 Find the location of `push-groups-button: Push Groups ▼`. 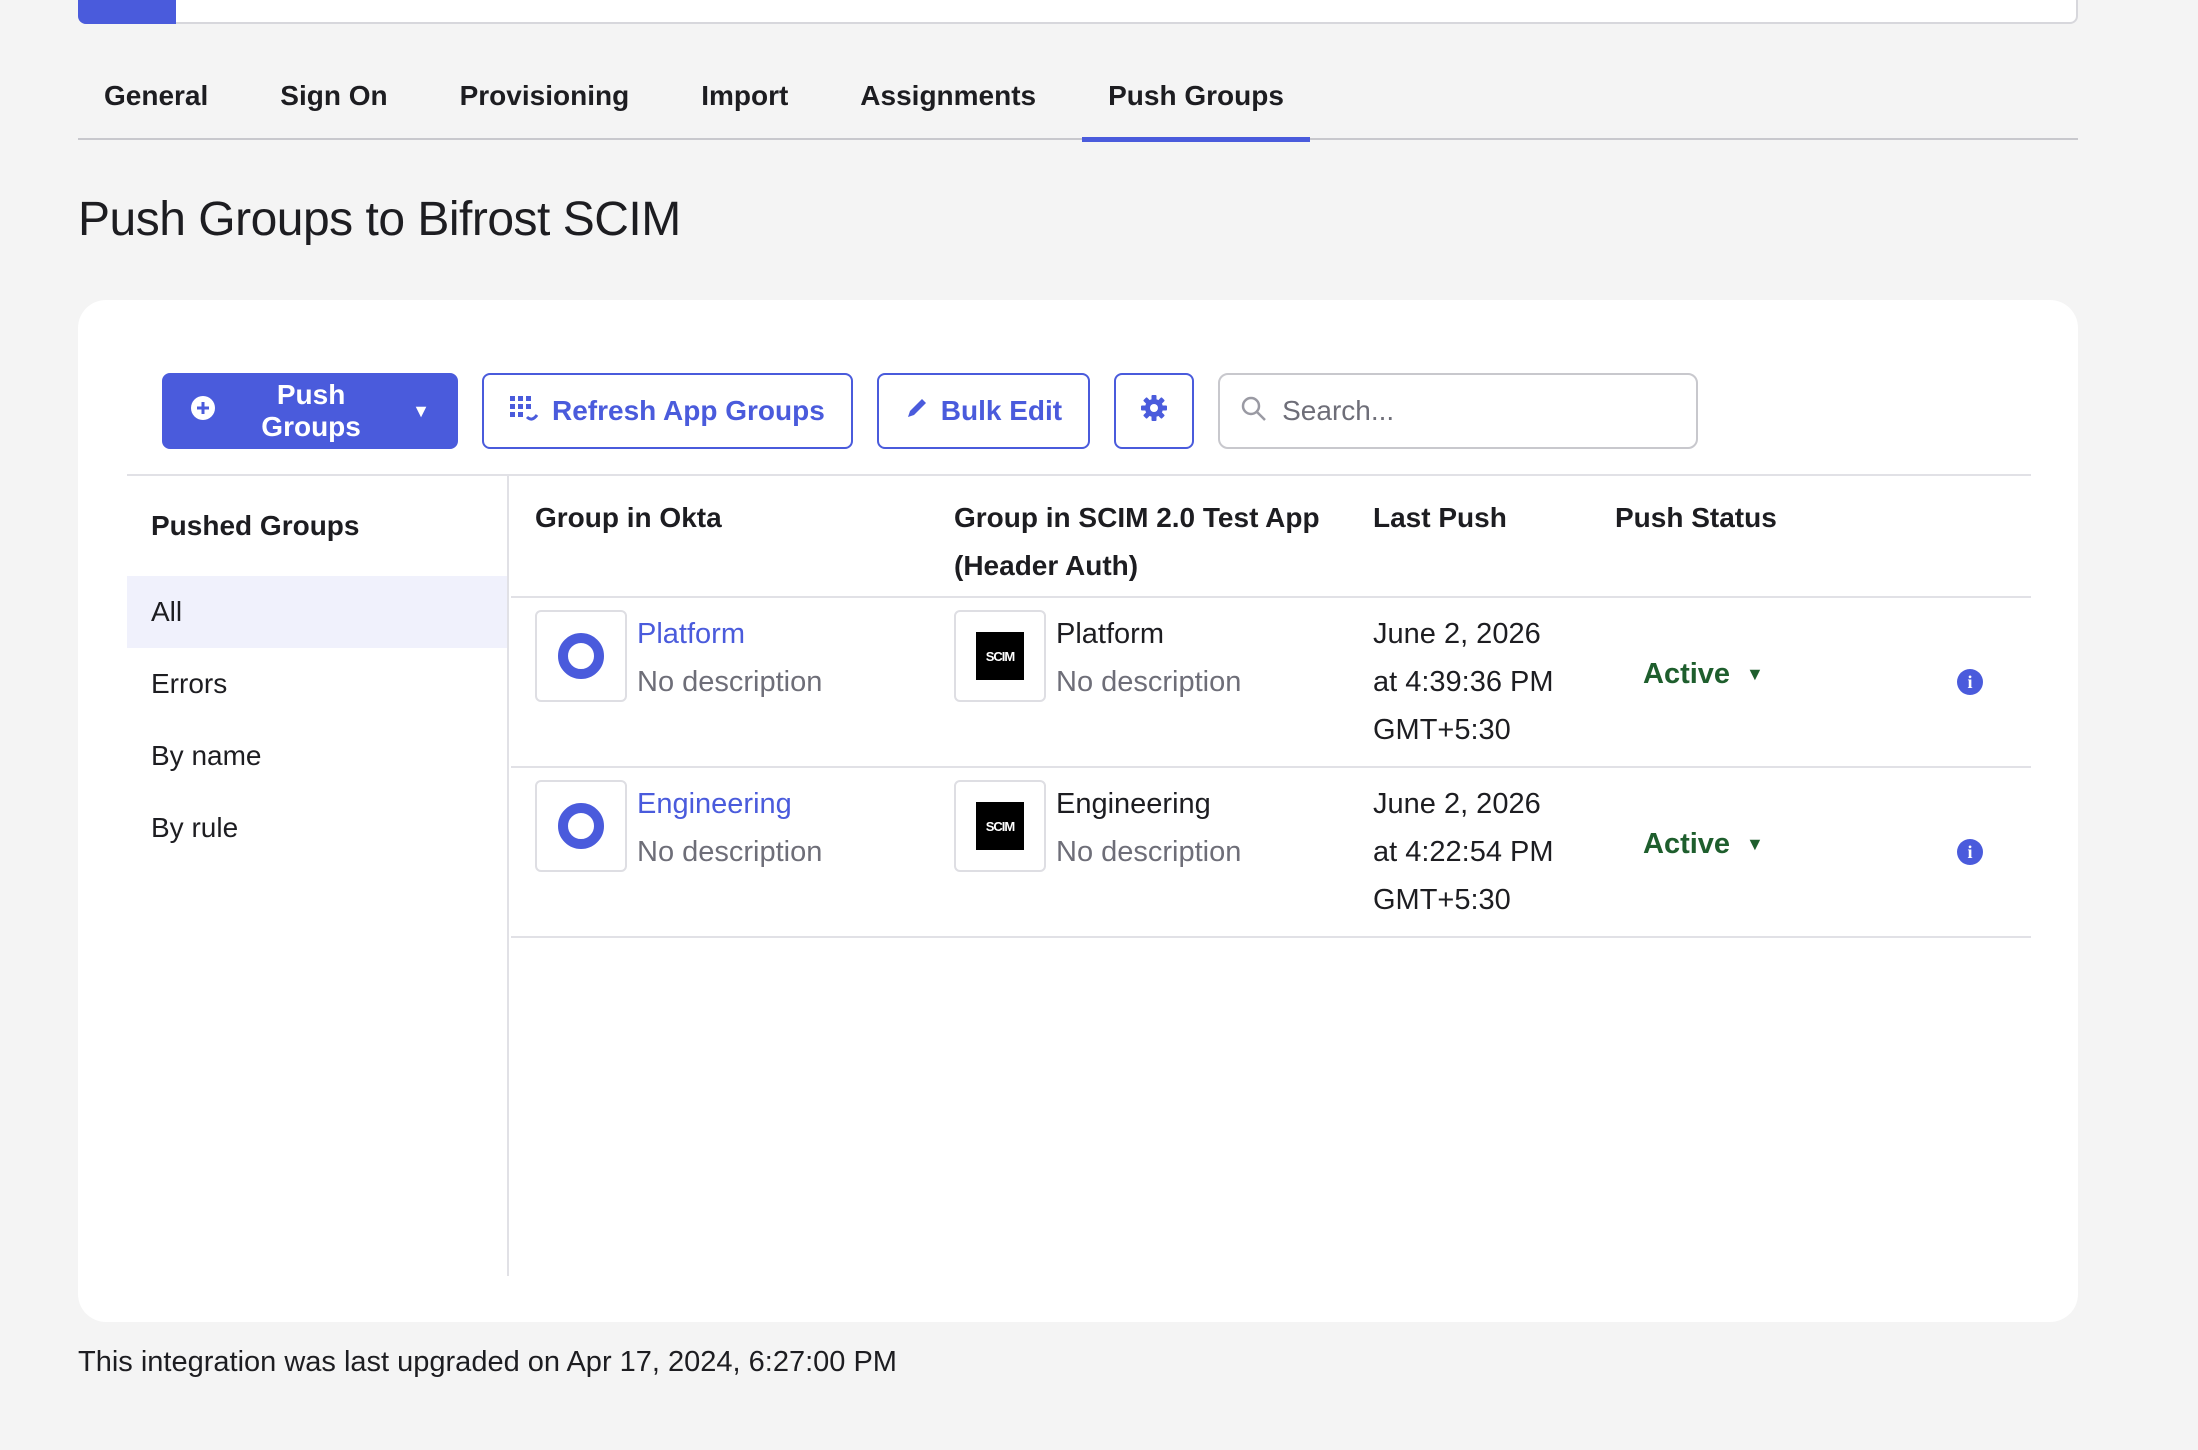

push-groups-button: Push Groups ▼ is located at coordinates (310, 411).